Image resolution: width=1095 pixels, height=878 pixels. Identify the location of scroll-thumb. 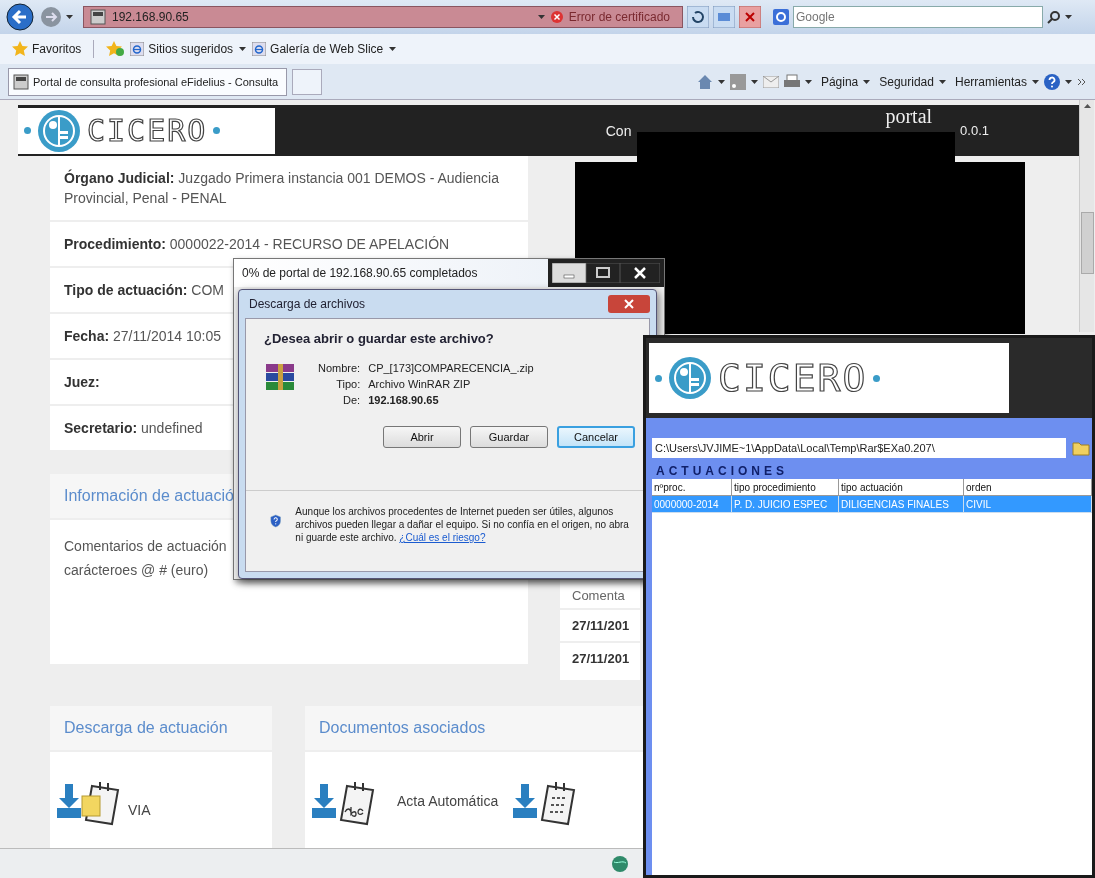
(1087, 243).